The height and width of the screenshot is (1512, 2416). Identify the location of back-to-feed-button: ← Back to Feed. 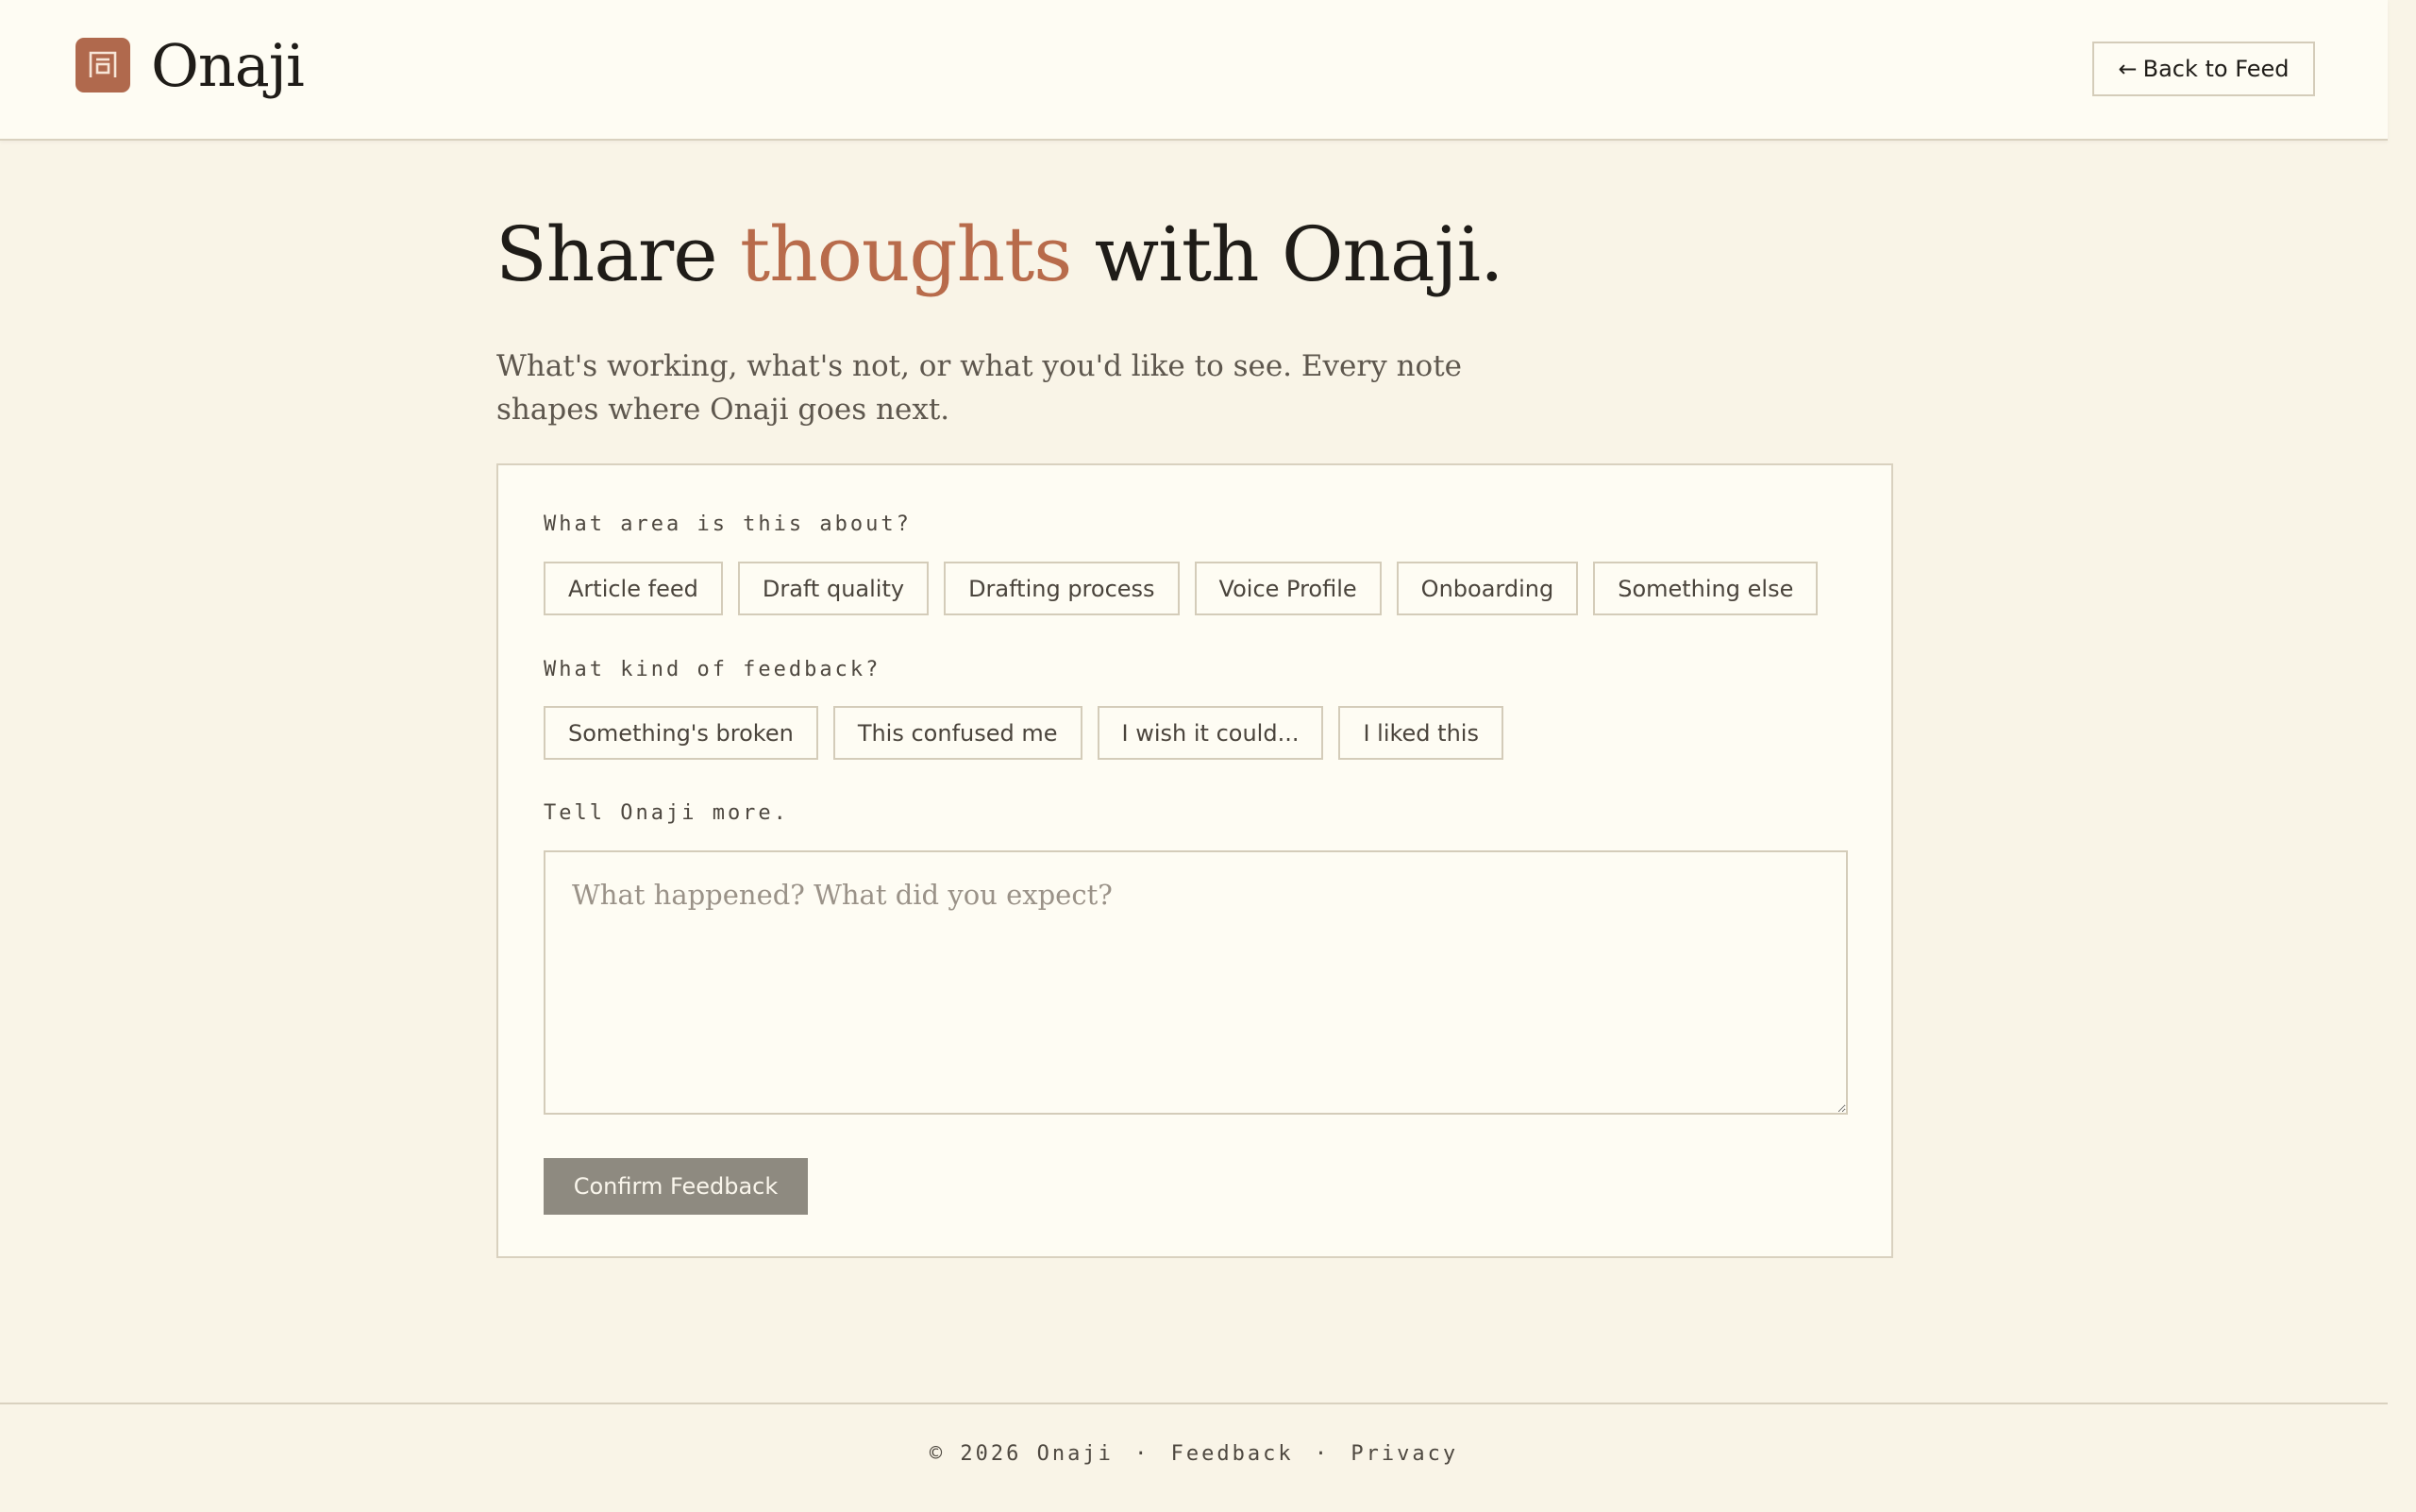
(2203, 69).